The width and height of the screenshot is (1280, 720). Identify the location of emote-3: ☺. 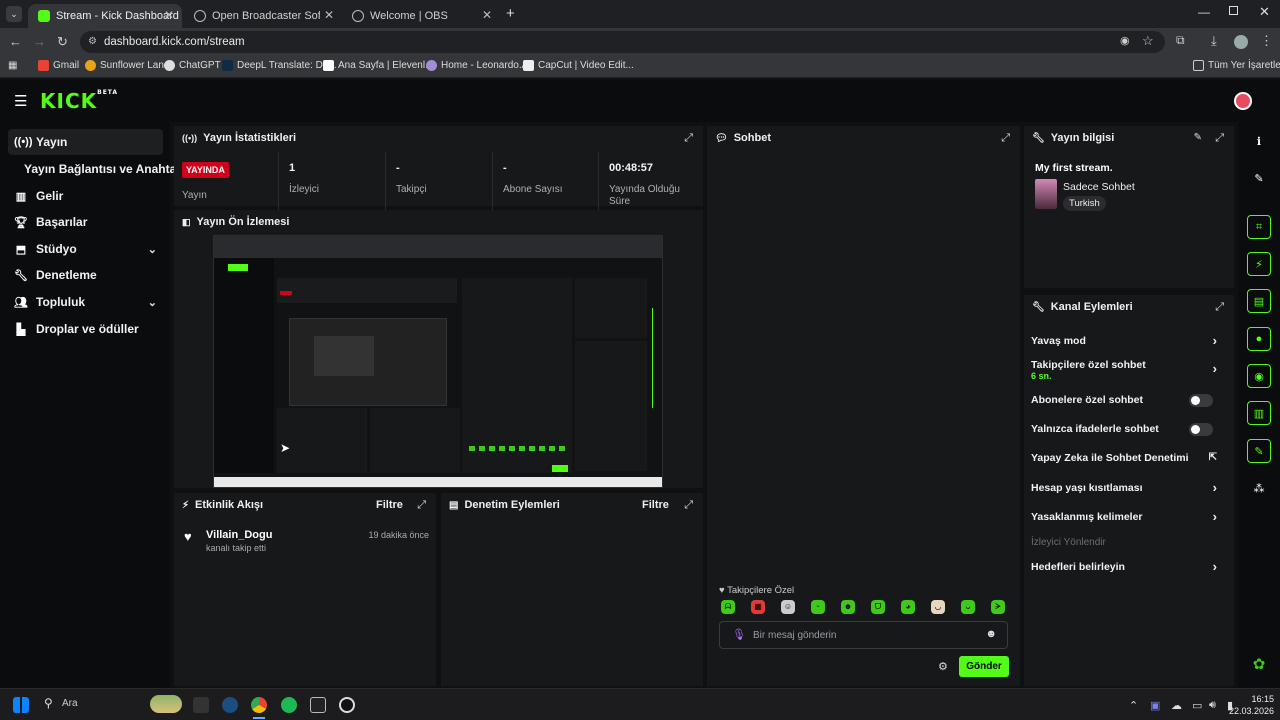
(788, 607).